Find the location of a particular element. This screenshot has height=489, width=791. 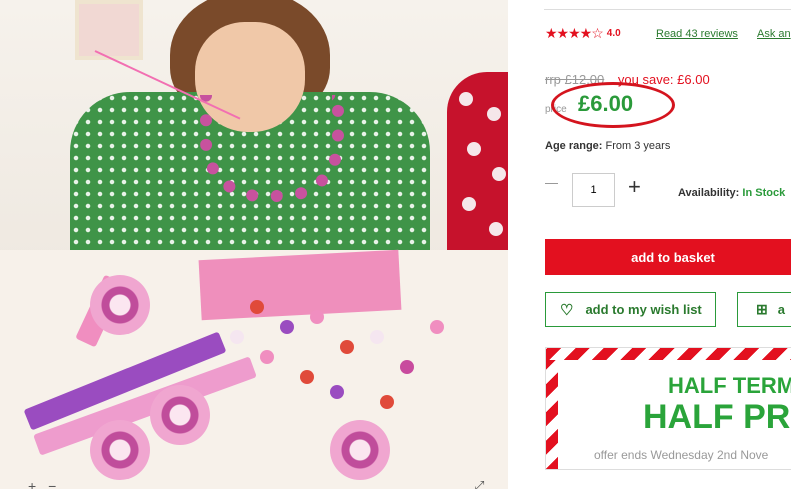

banner-line-1: HALF TERM is located at coordinates (729, 385).